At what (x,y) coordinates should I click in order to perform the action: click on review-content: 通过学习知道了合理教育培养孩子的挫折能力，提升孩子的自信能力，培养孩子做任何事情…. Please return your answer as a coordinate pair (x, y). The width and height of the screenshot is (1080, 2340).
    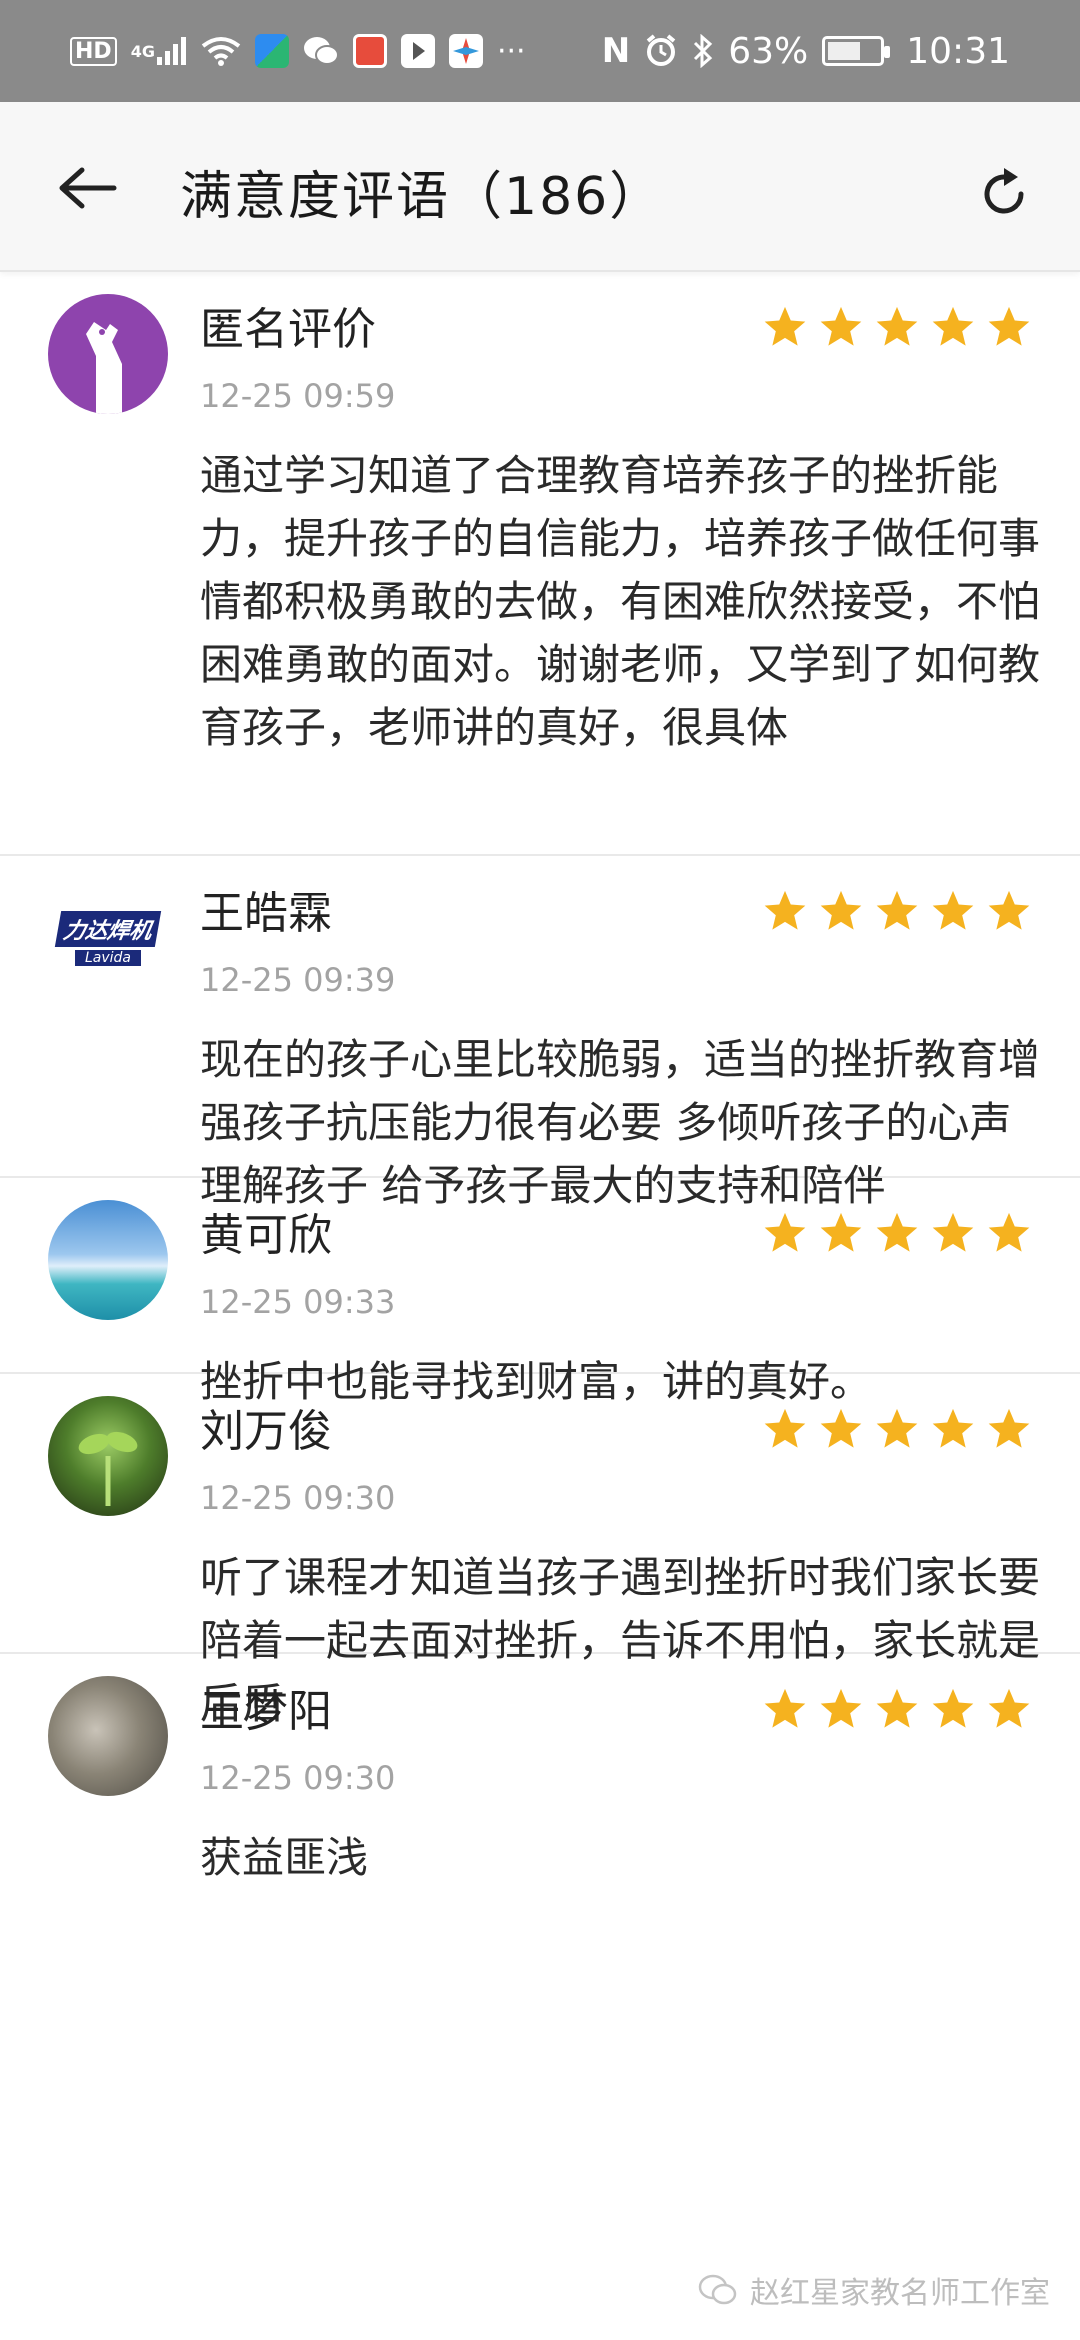
    Looking at the image, I should click on (620, 601).